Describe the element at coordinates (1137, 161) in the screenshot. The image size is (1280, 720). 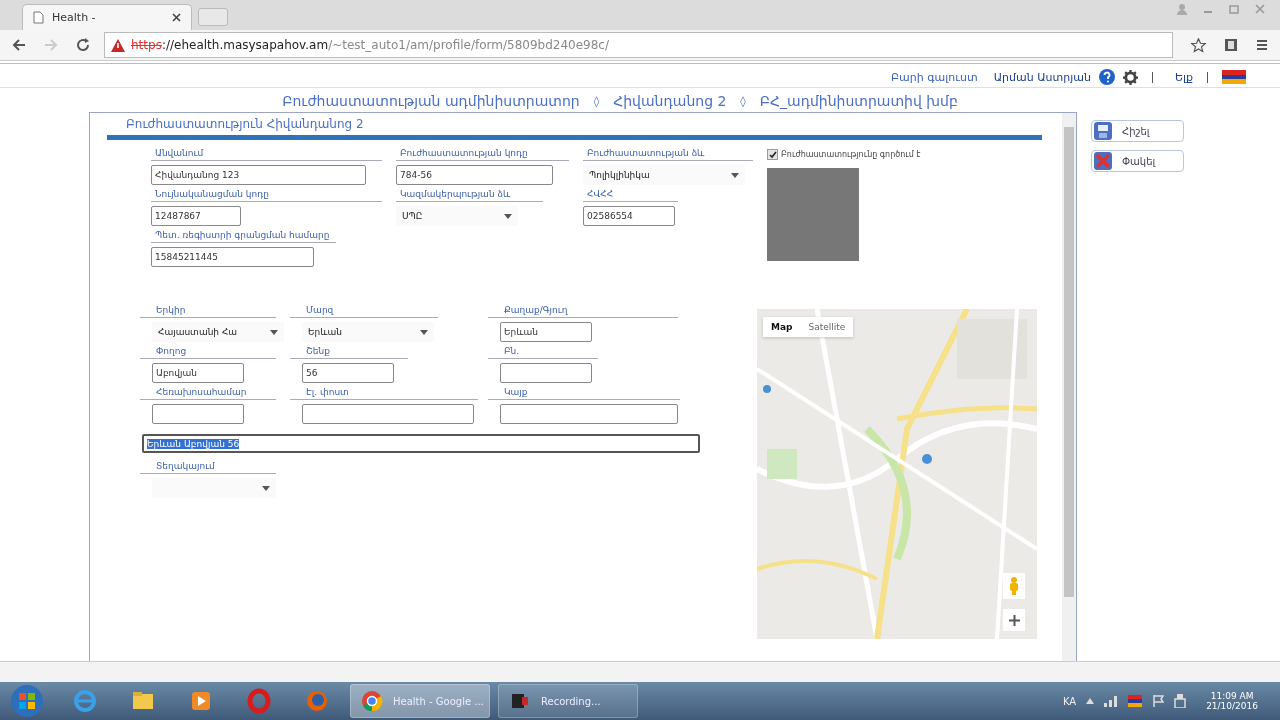
I see `action-button: Փակել` at that location.